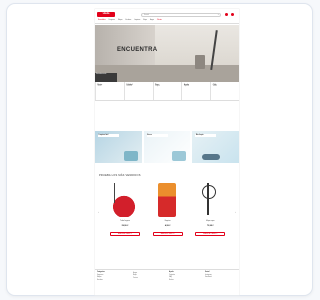  What do you see at coordinates (138, 91) in the screenshot?
I see `feature-item: Calidad Garantía` at bounding box center [138, 91].